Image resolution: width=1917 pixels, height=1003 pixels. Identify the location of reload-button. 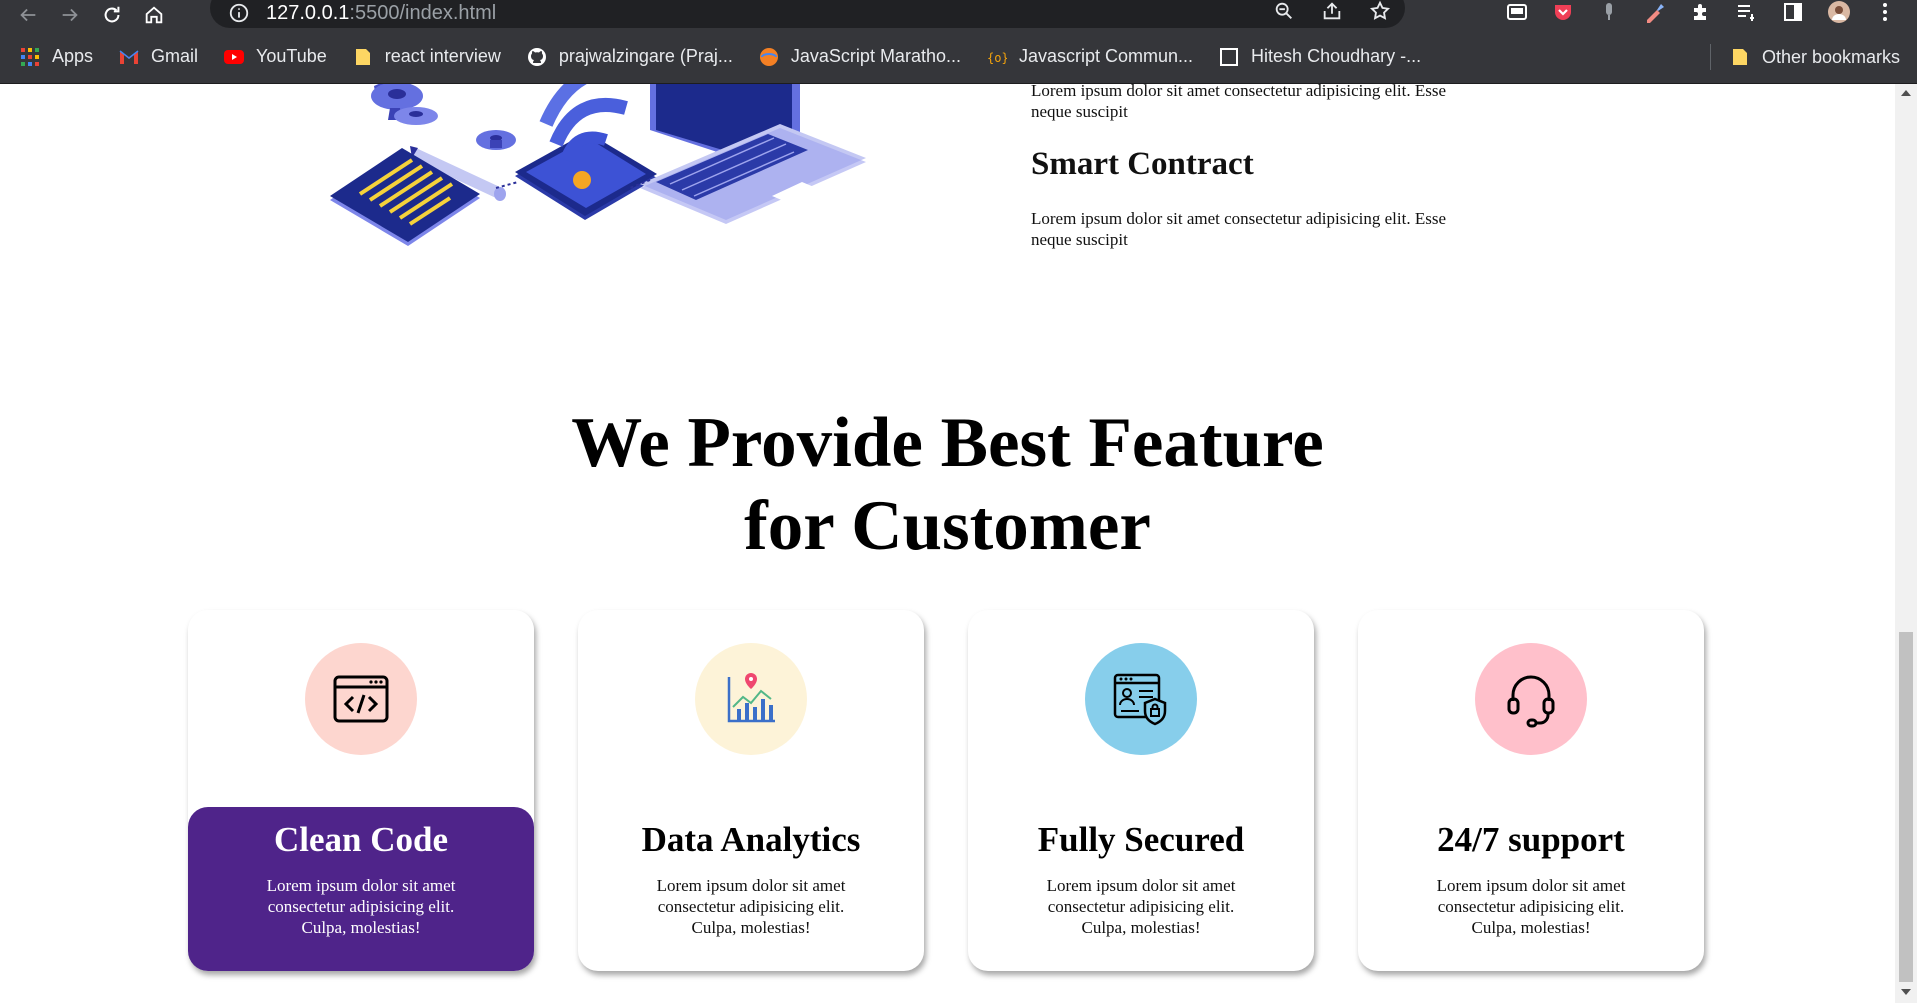
(112, 15).